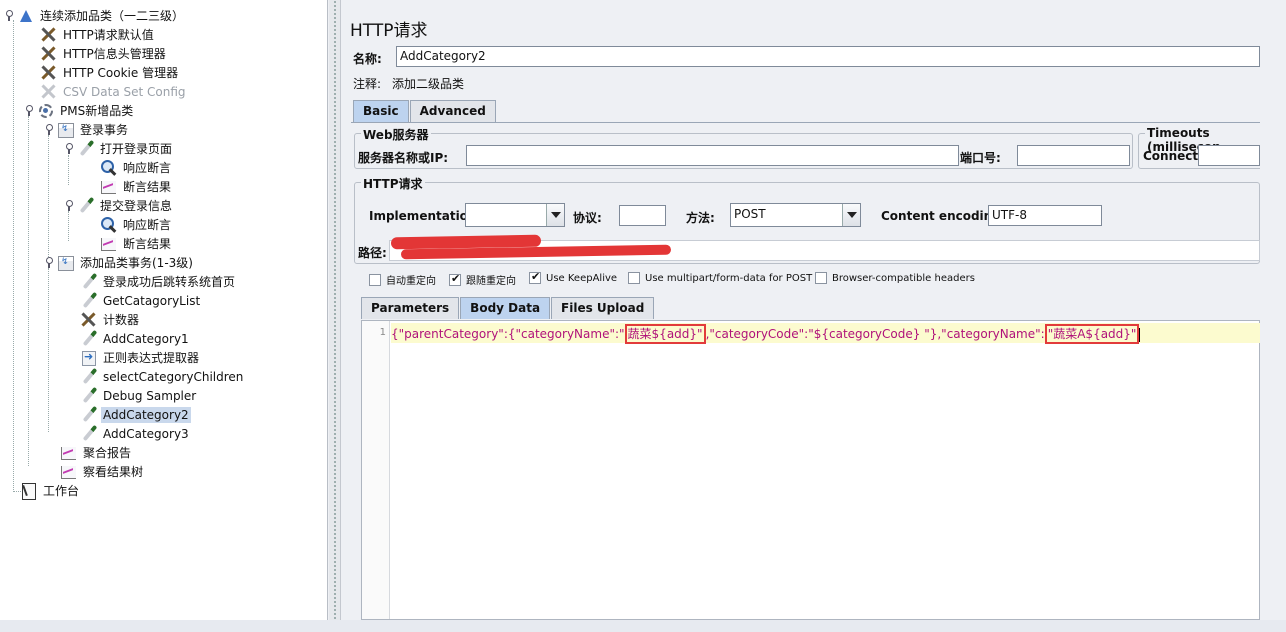 This screenshot has height=632, width=1286. Describe the element at coordinates (150, 395) in the screenshot. I see `tree-node-label: Debug Sampler` at that location.